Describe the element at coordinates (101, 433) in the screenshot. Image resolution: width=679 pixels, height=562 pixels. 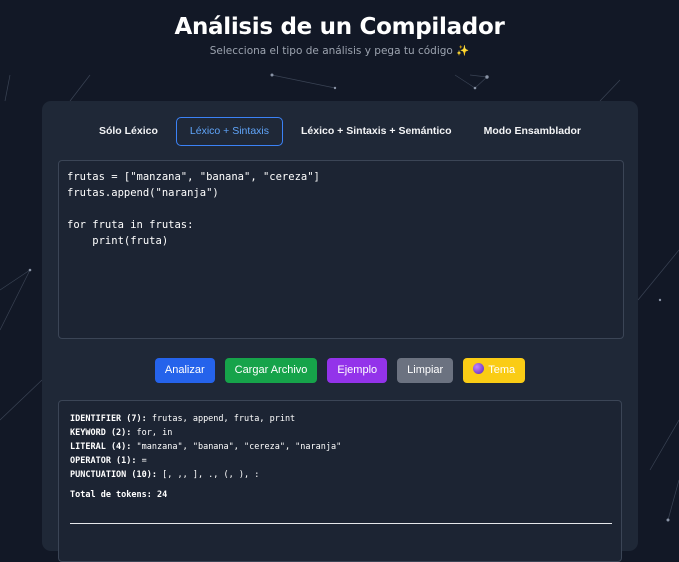
I see `token-label: KEYWORD (2):` at that location.